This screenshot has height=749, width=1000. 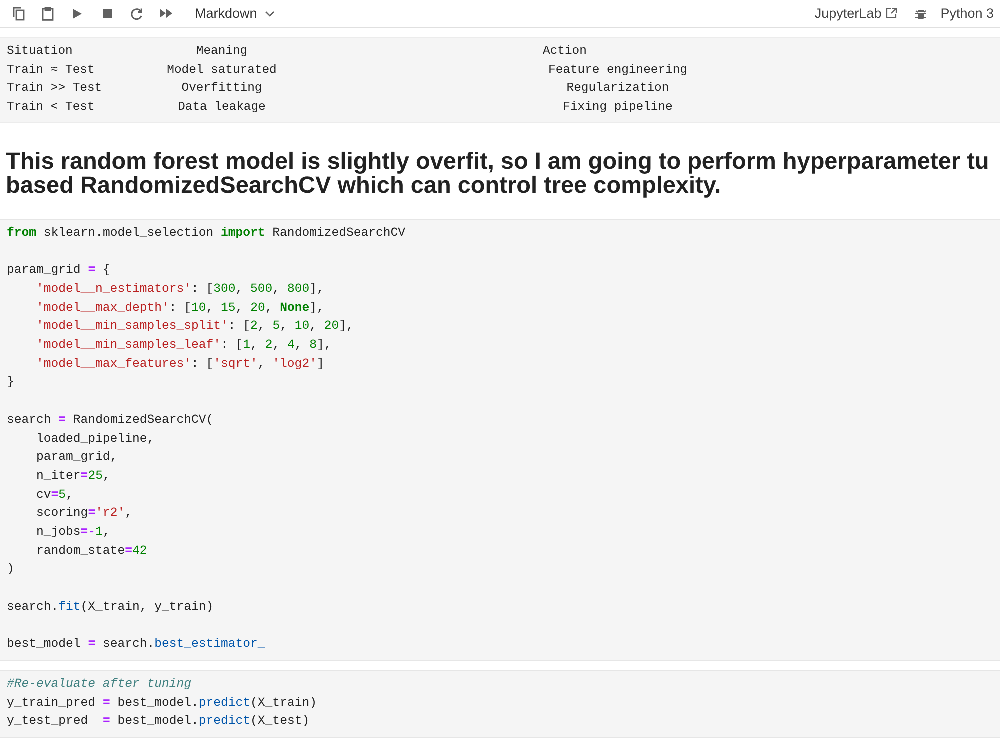 What do you see at coordinates (498, 160) in the screenshot?
I see `heading-line: This random forest model is slightly overfit, so I am going to perform hyperparameter tu` at bounding box center [498, 160].